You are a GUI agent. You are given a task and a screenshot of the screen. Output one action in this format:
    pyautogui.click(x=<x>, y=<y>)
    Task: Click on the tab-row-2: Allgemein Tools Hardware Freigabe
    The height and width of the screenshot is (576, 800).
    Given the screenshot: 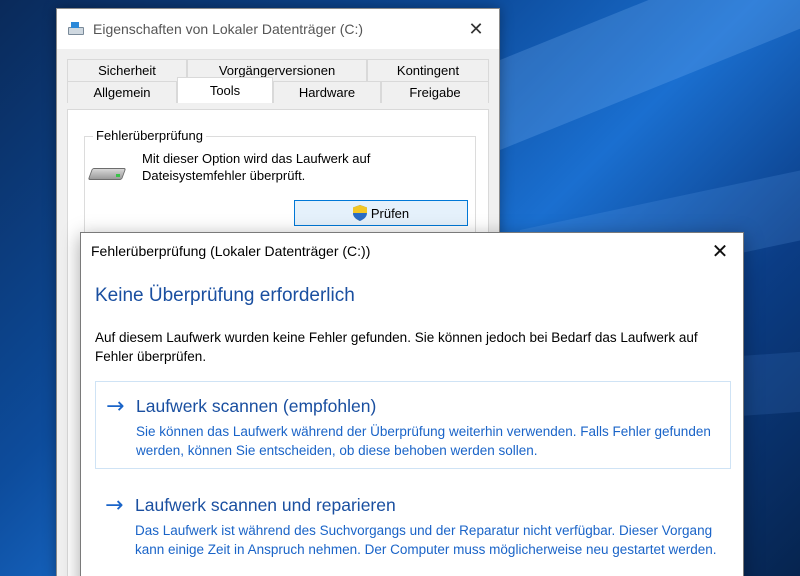 What is the action you would take?
    pyautogui.click(x=278, y=90)
    